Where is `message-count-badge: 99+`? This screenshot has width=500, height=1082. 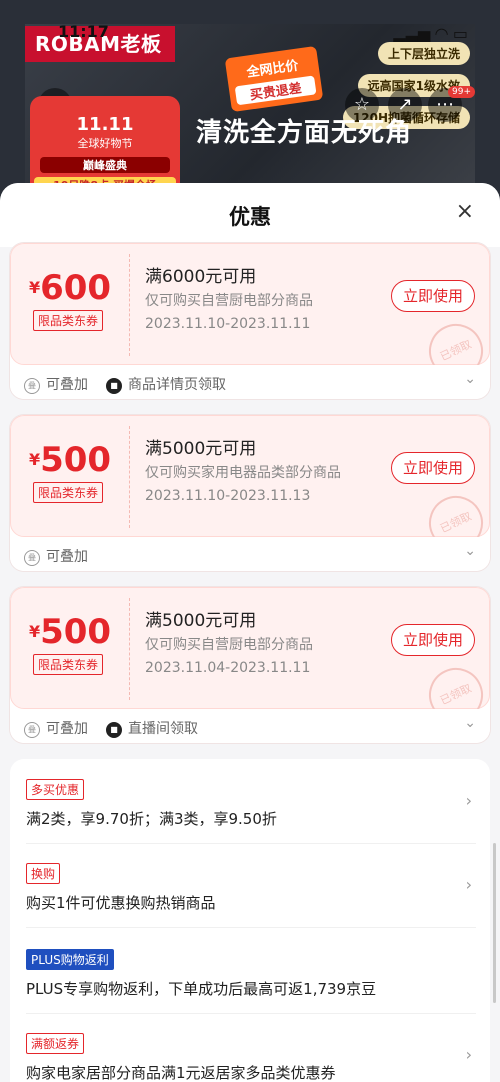
message-count-badge: 99+ is located at coordinates (461, 92).